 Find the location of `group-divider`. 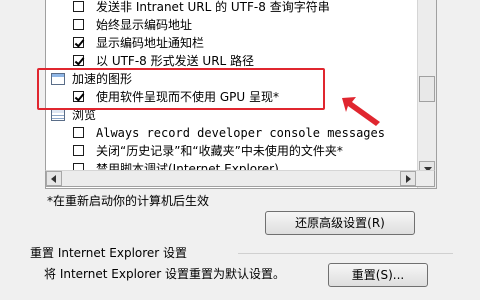

group-divider is located at coordinates (345, 253).